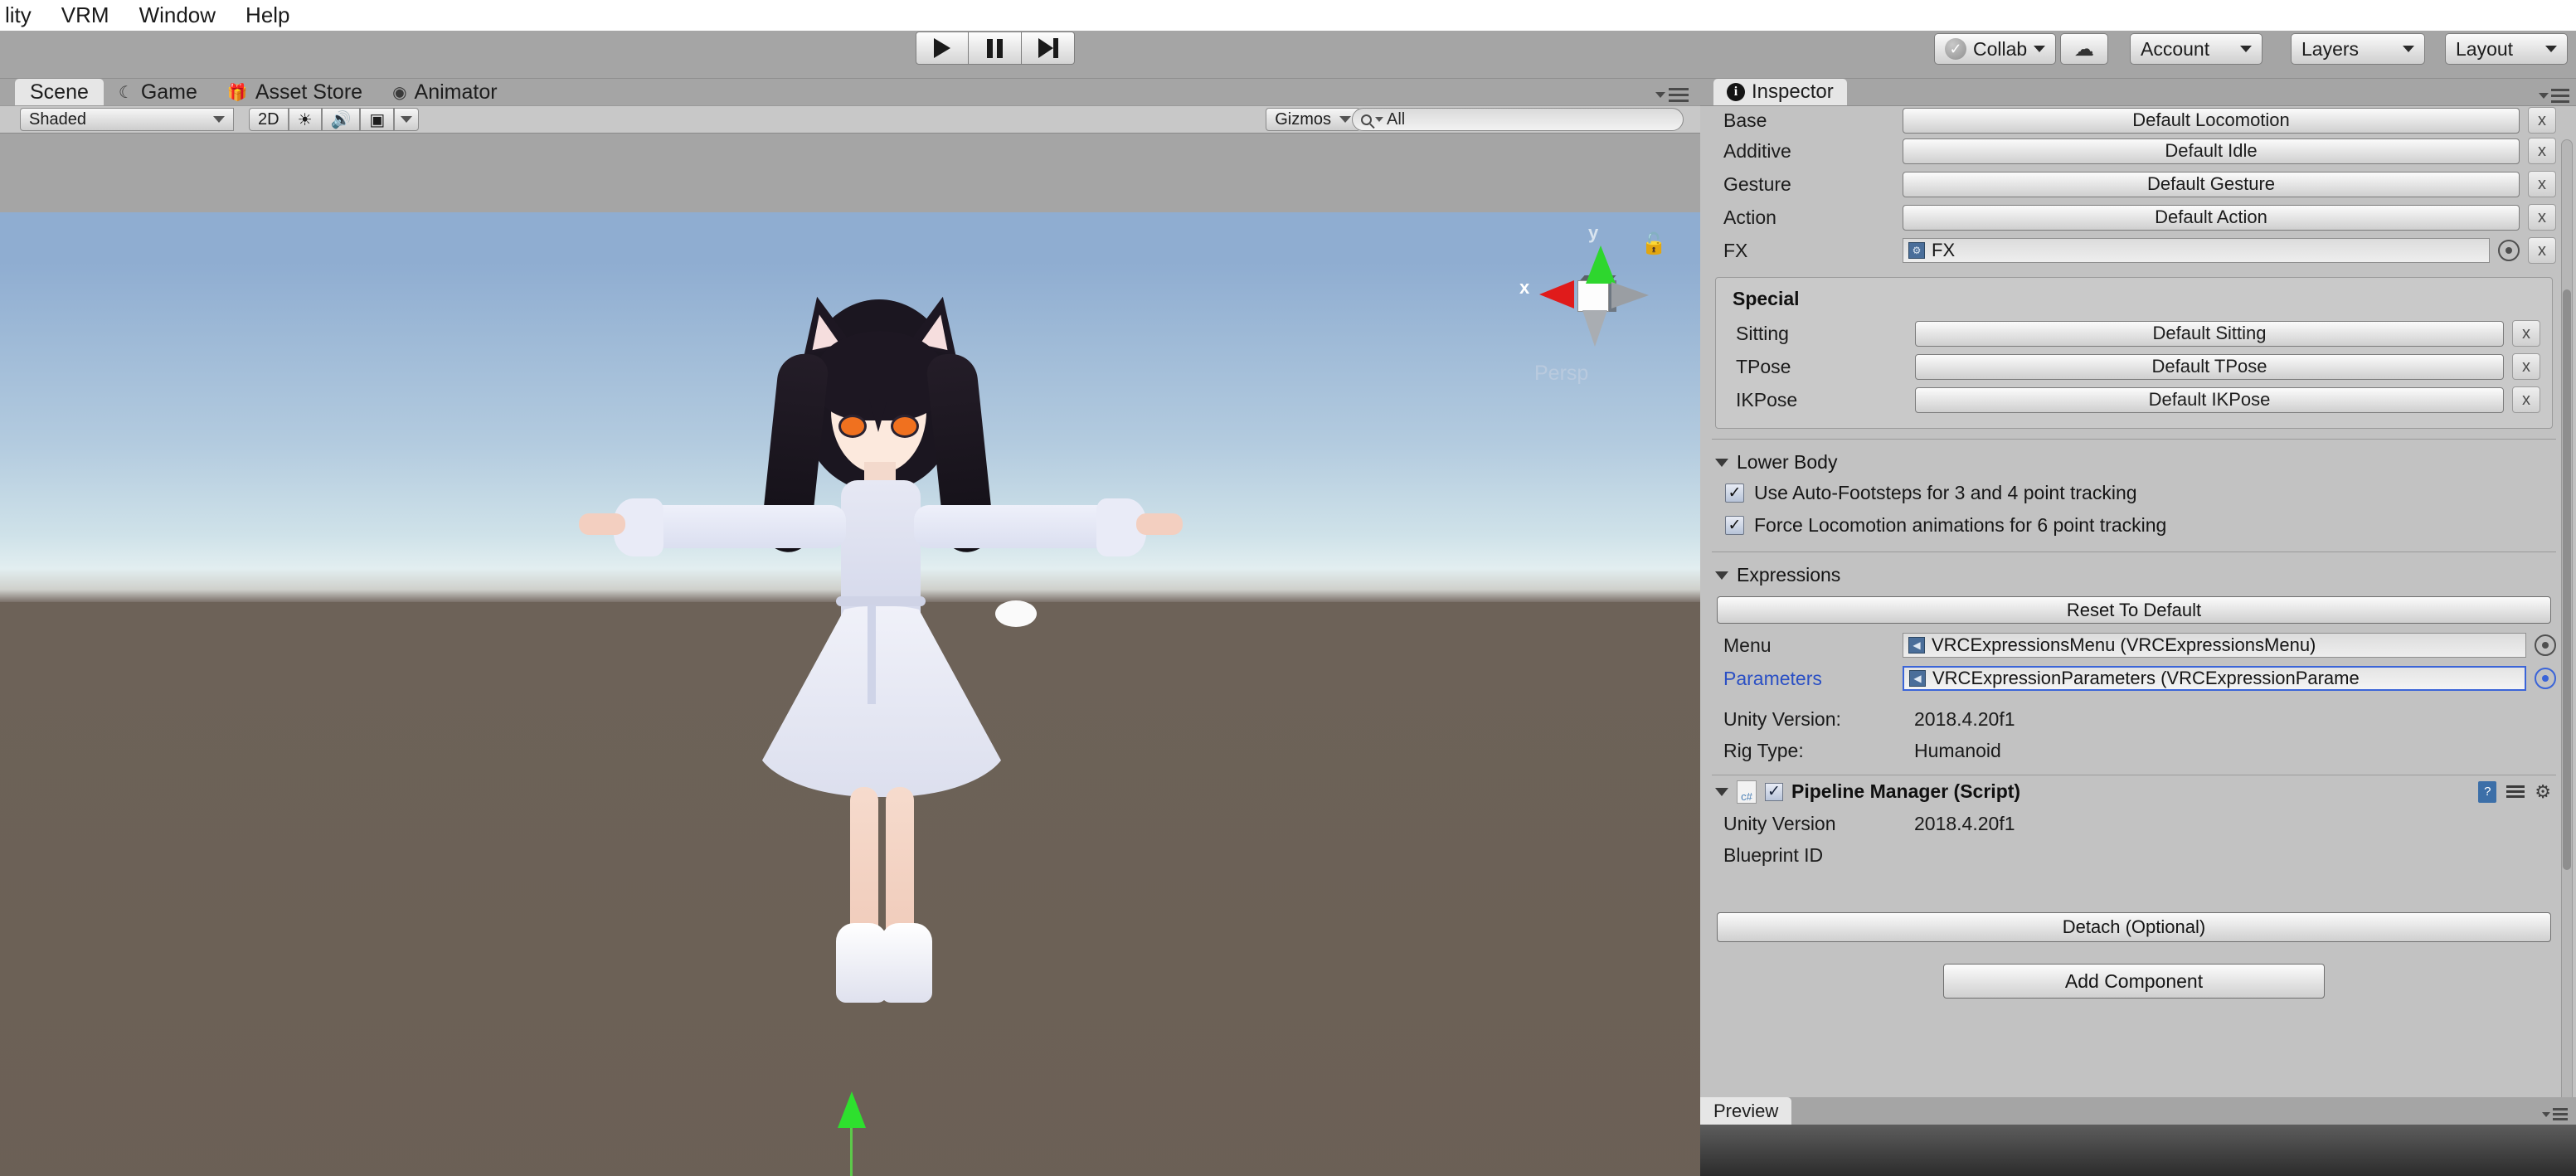 The image size is (2576, 1176). Describe the element at coordinates (2001, 49) in the screenshot. I see `collab-label: Collab` at that location.